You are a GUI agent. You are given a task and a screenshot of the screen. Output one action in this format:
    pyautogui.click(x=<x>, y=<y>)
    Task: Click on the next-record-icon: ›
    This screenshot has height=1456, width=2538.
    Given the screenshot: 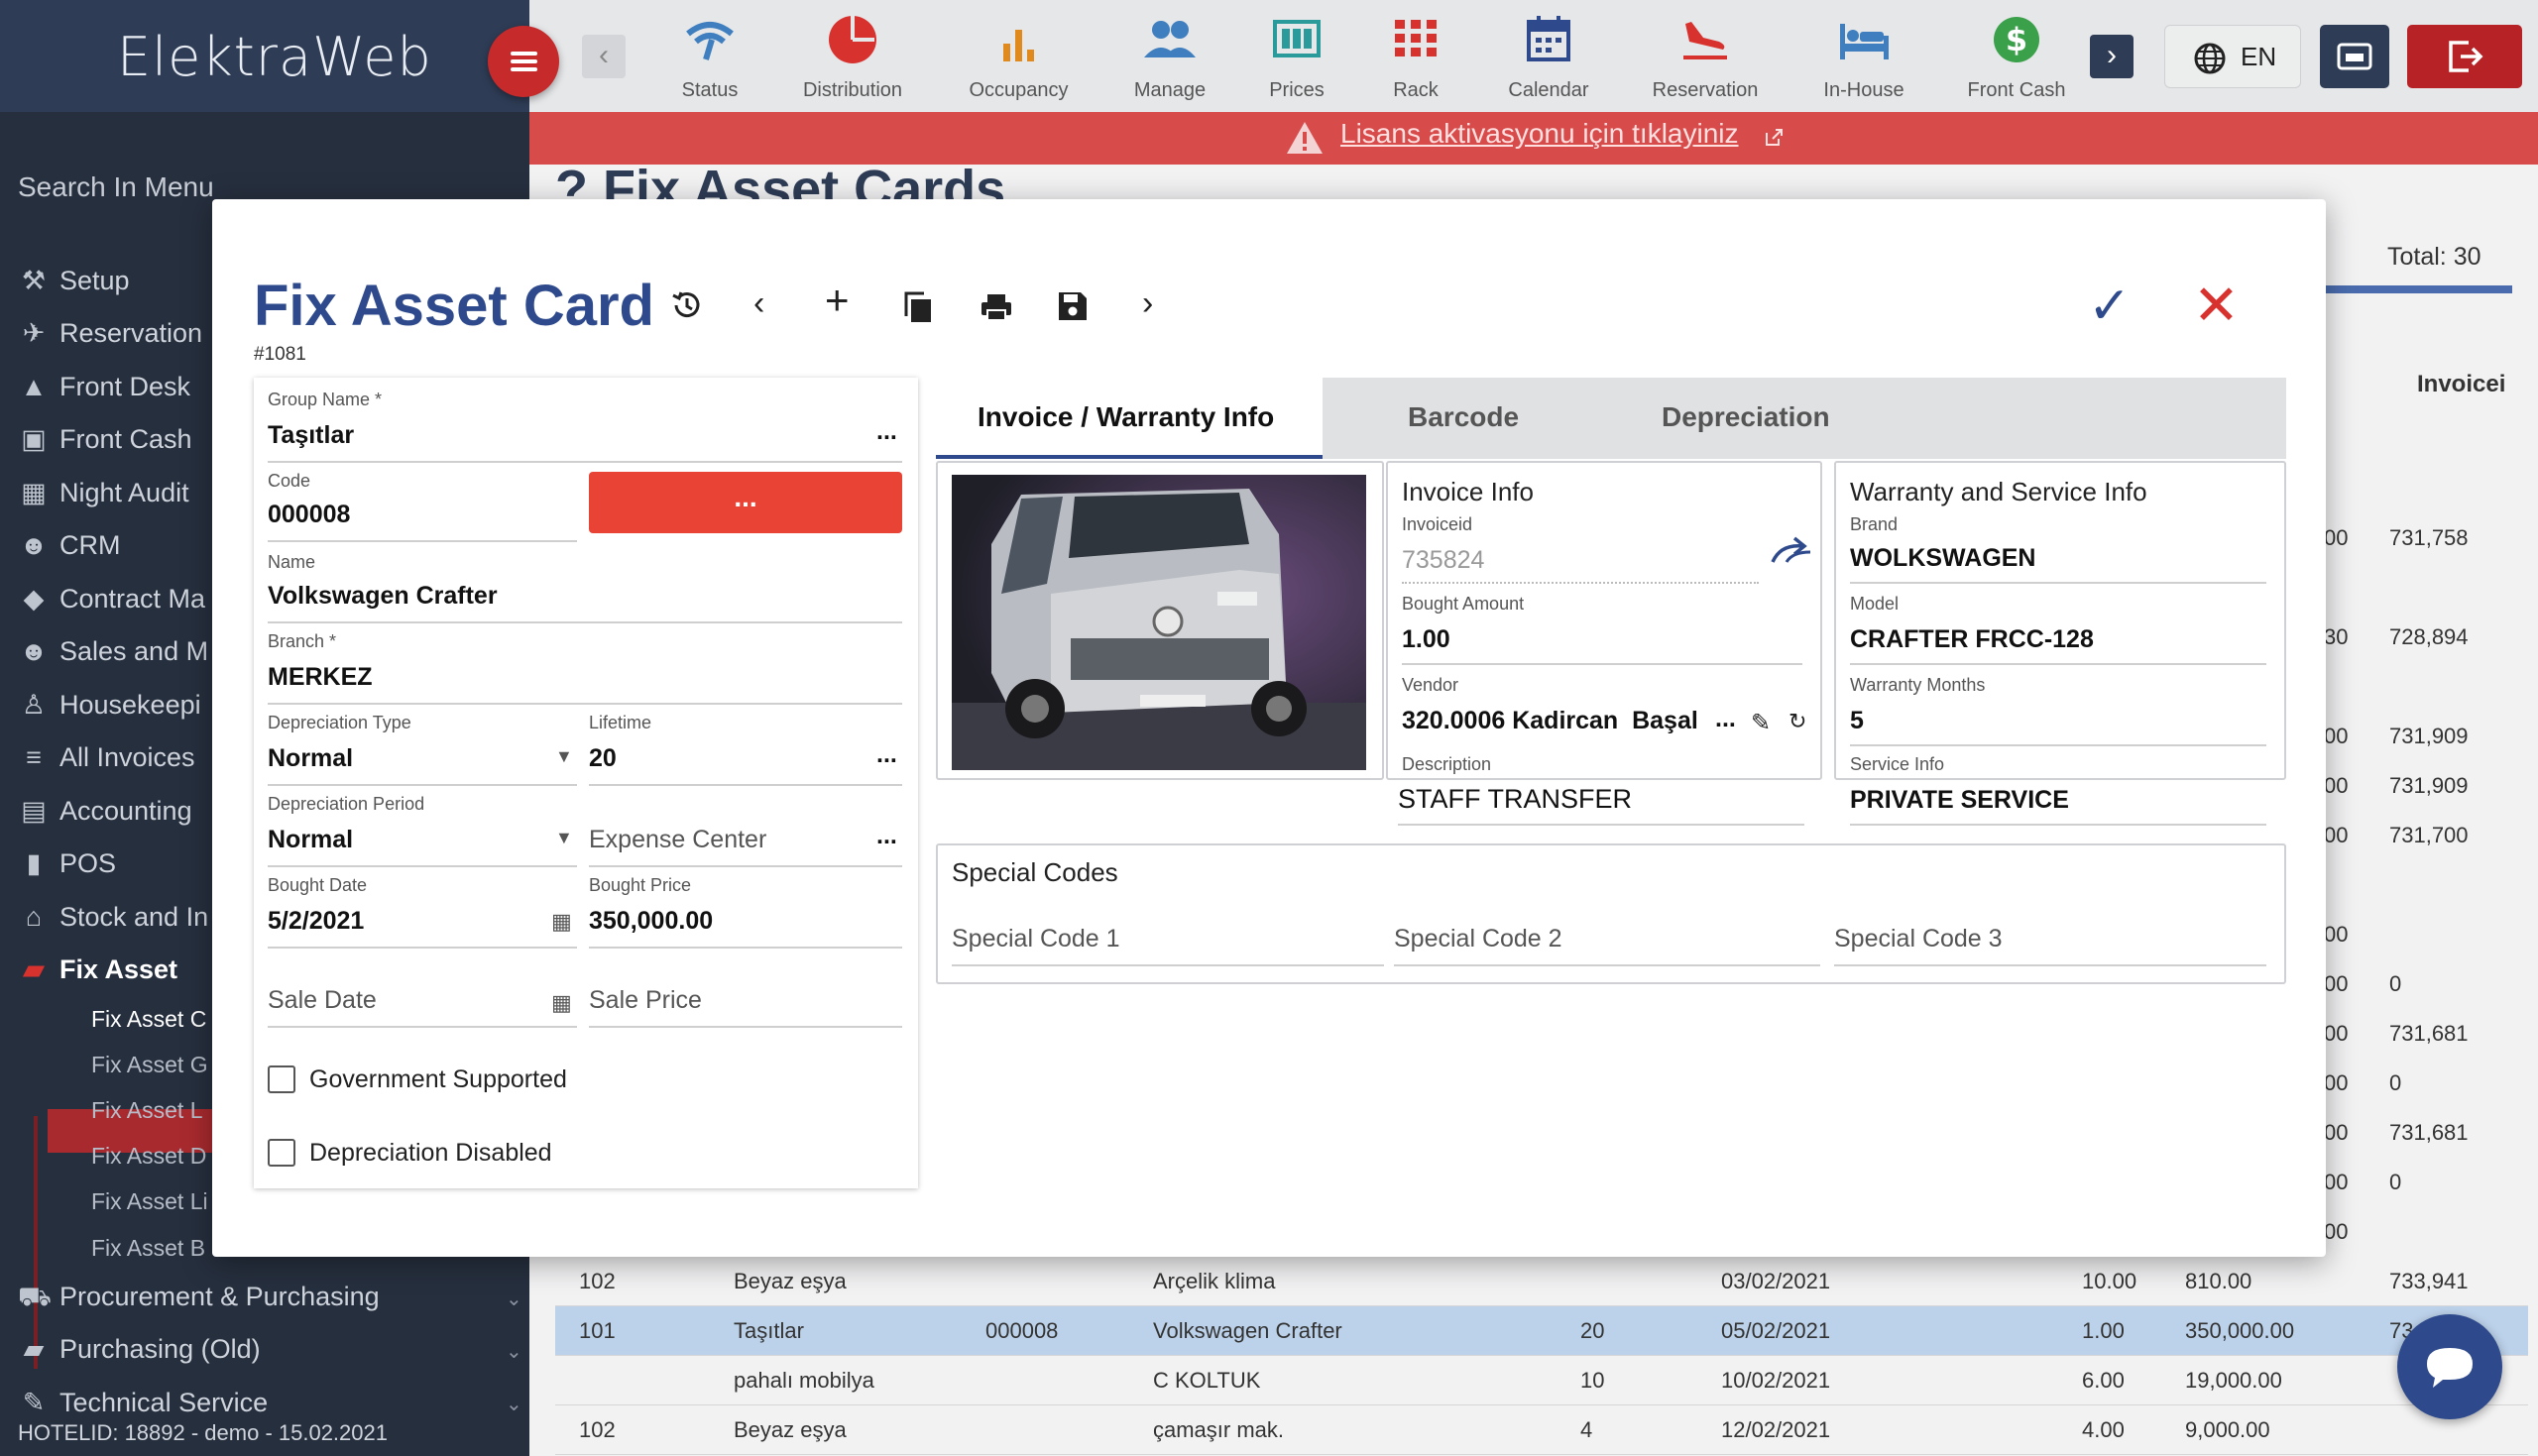 What is the action you would take?
    pyautogui.click(x=1147, y=303)
    